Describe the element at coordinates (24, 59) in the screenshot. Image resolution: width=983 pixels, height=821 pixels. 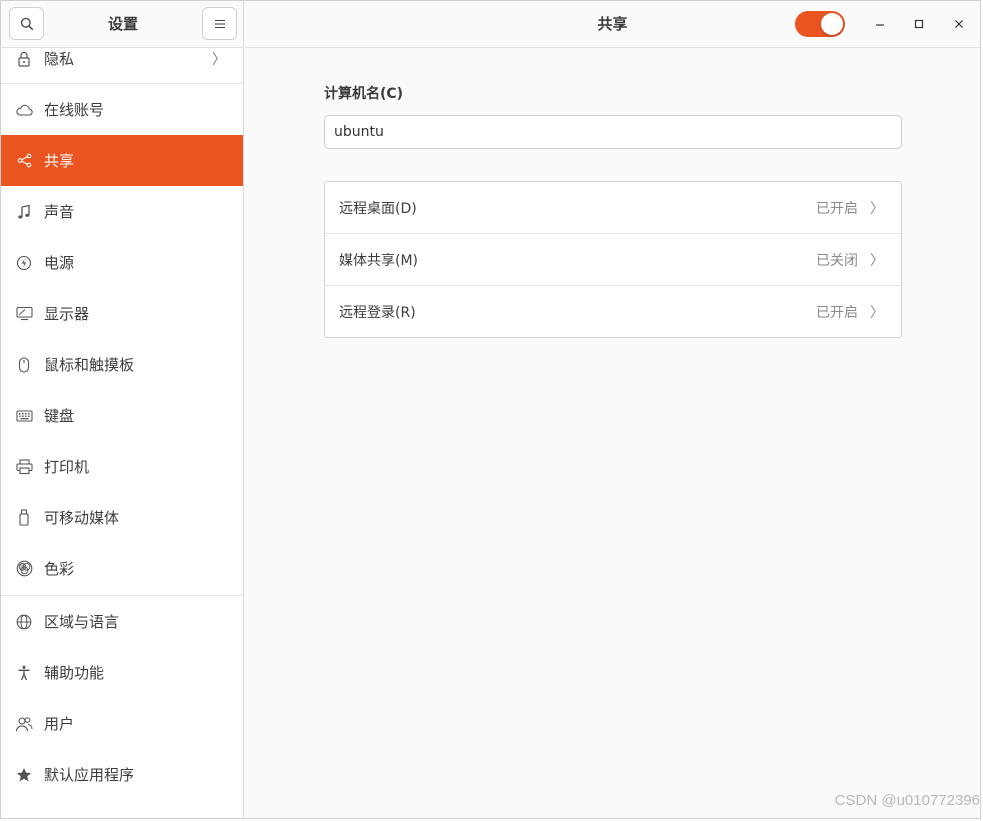
I see `lock-icon` at that location.